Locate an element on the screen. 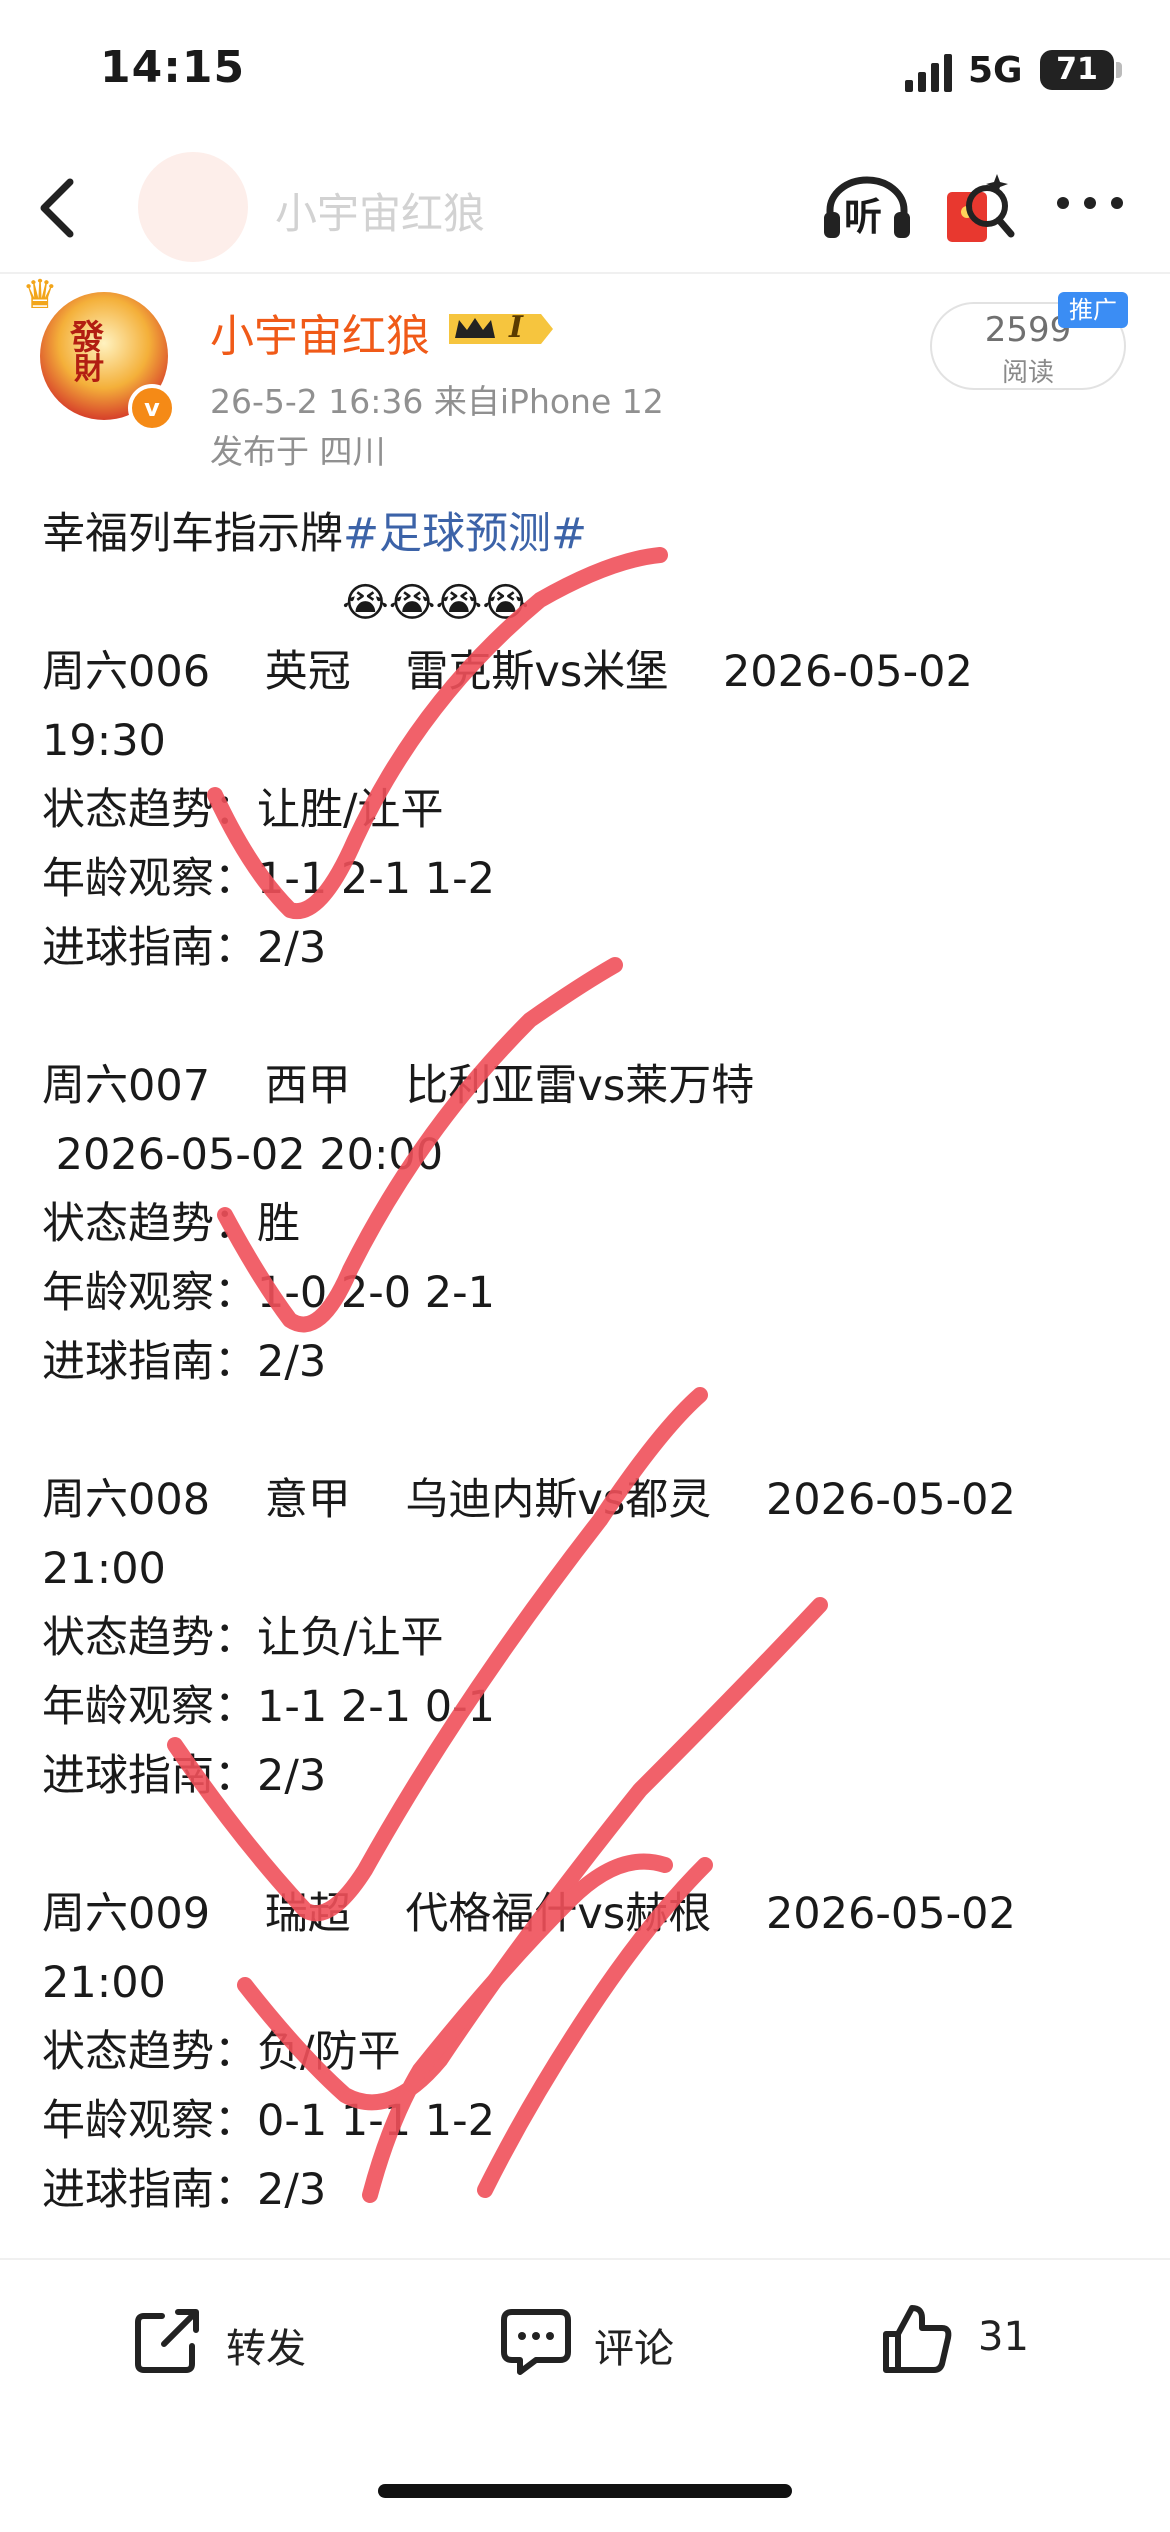  match-2-goals: 进球指南：2/3 is located at coordinates (184, 1362).